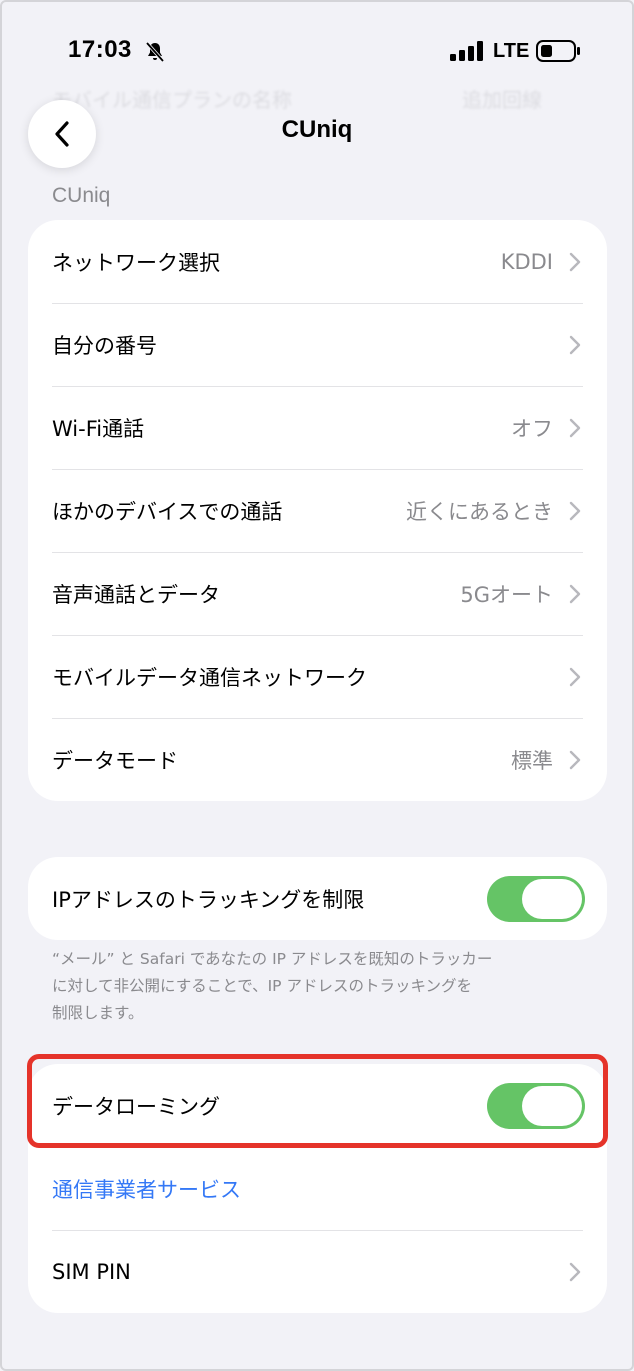 This screenshot has width=634, height=1371. Describe the element at coordinates (317, 759) in the screenshot. I see `row-data-mode: データモード 標準` at that location.